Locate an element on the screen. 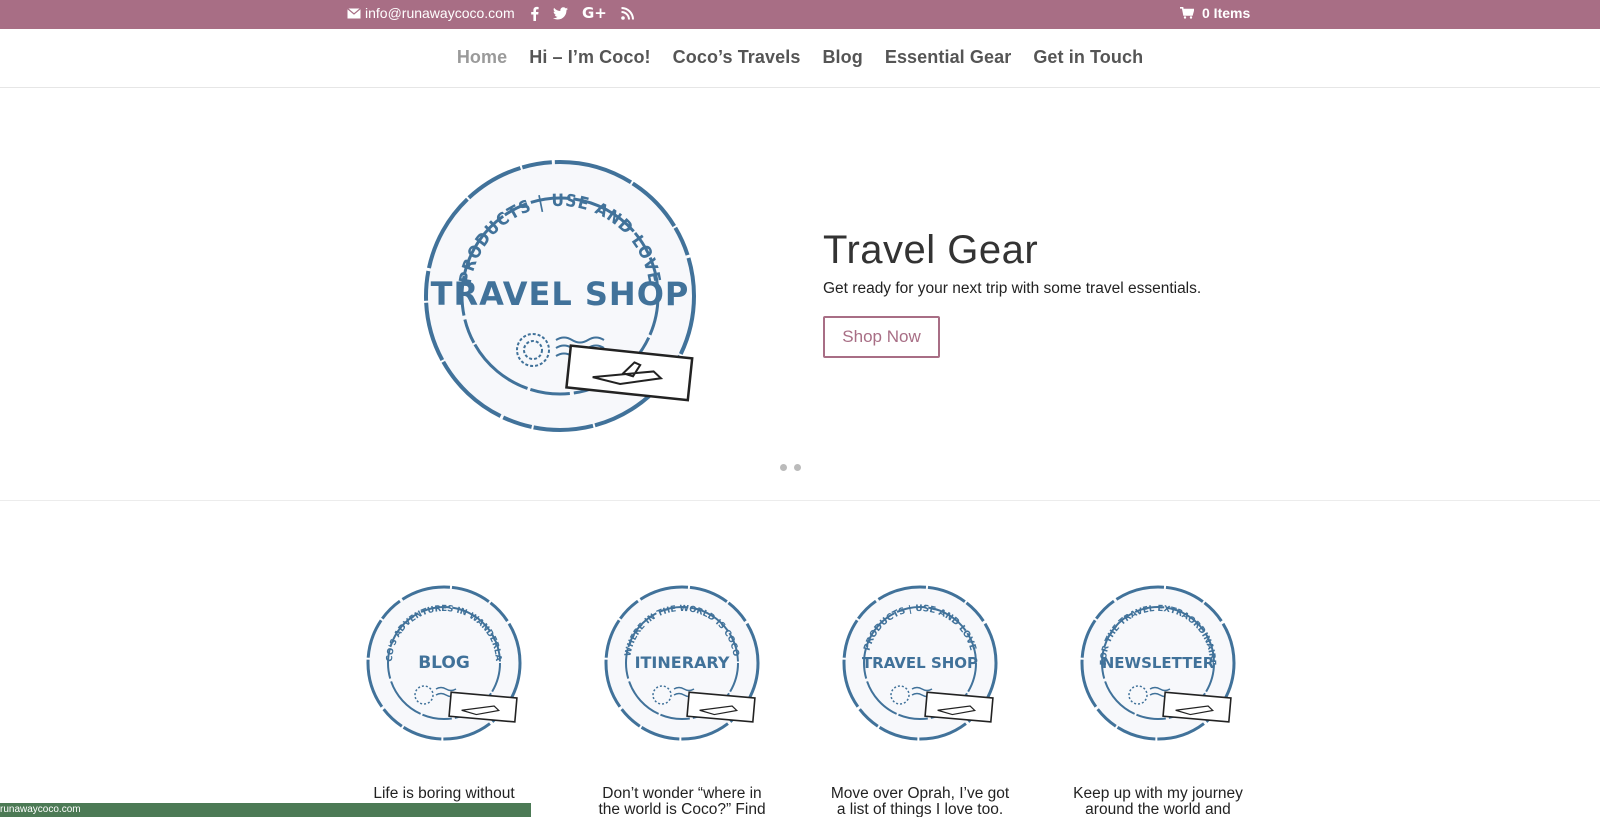  slider-pagination is located at coordinates (790, 467).